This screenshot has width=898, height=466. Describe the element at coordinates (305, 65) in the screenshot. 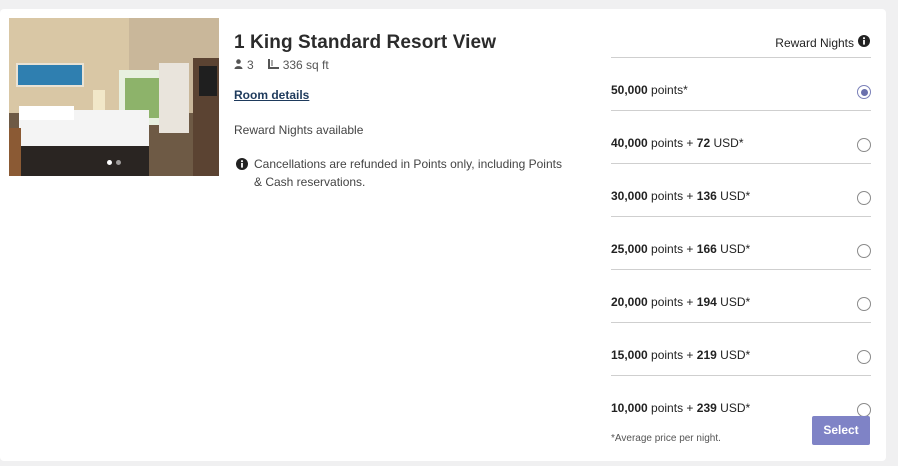

I see `room-size: 336 sq ft` at that location.